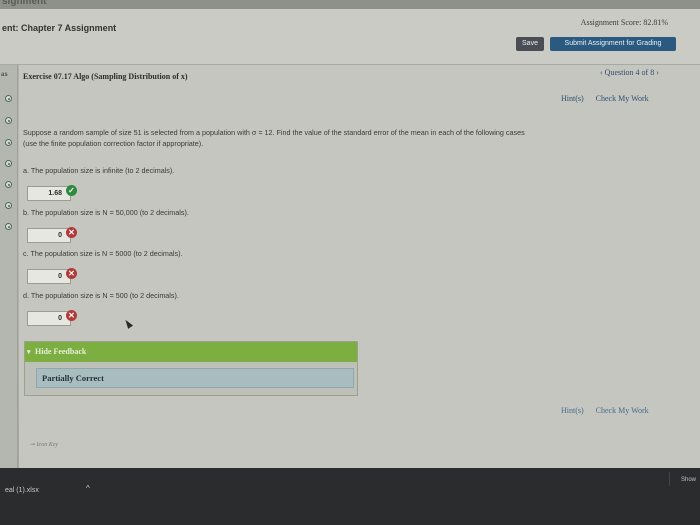  Describe the element at coordinates (44, 444) in the screenshot. I see `icon-key-link: Icon Key` at that location.